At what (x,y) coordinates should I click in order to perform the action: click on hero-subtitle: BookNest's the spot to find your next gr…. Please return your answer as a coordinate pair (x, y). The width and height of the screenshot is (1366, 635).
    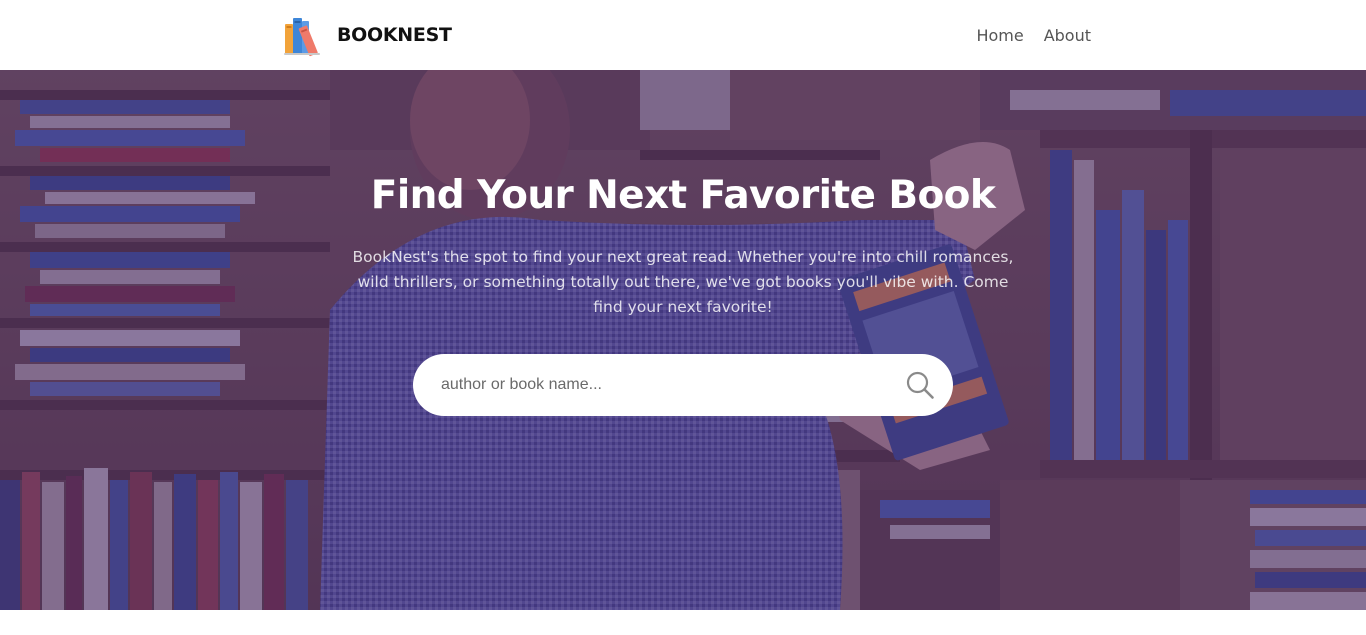
    Looking at the image, I should click on (683, 282).